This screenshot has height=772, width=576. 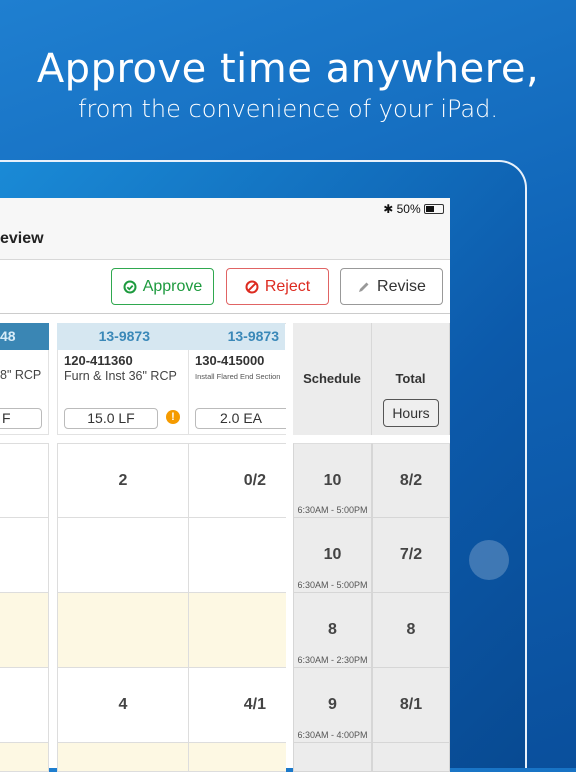 What do you see at coordinates (22, 238) in the screenshot?
I see `page-title: eview` at bounding box center [22, 238].